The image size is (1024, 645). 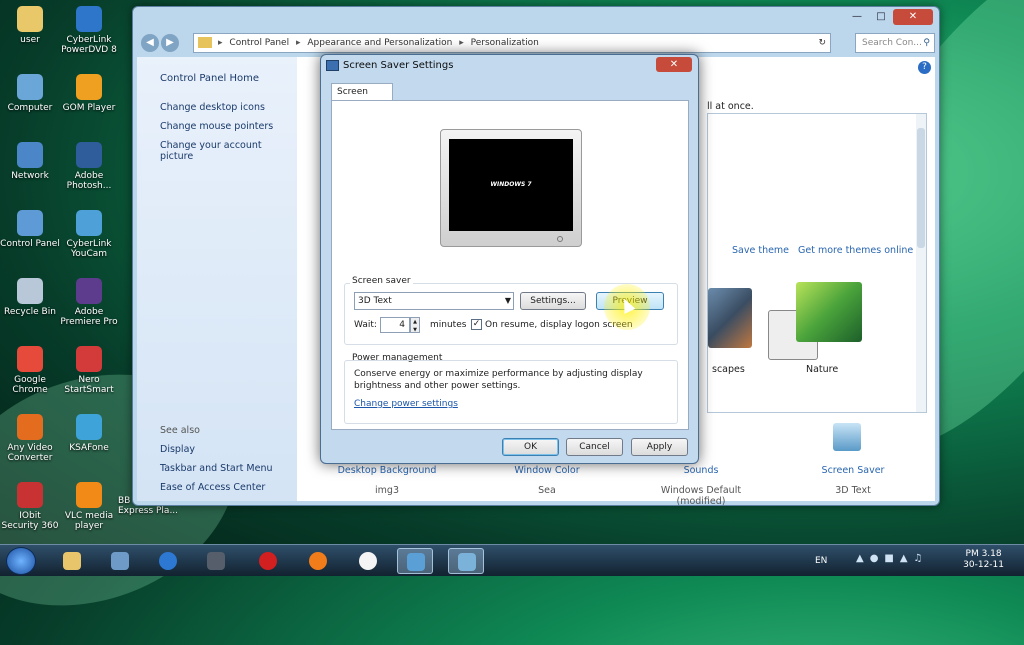 What do you see at coordinates (30, 370) in the screenshot?
I see `desktop-icon: Google Chrome` at bounding box center [30, 370].